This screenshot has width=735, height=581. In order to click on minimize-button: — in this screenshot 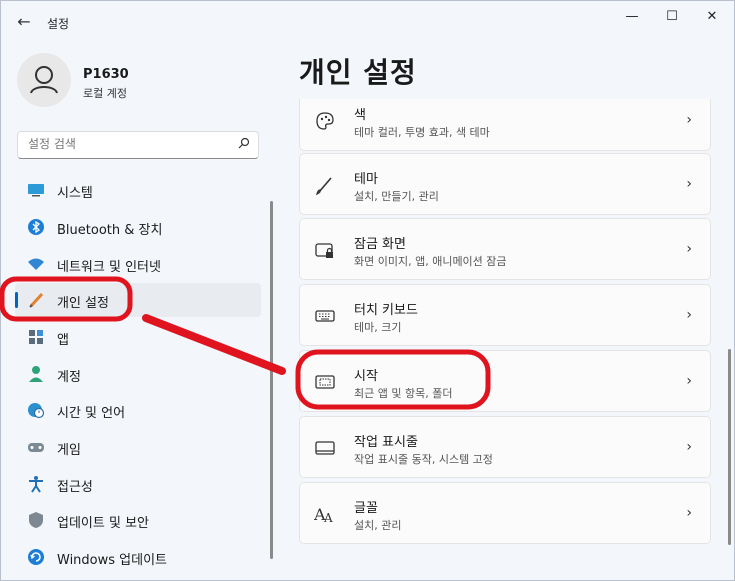, I will do `click(632, 17)`.